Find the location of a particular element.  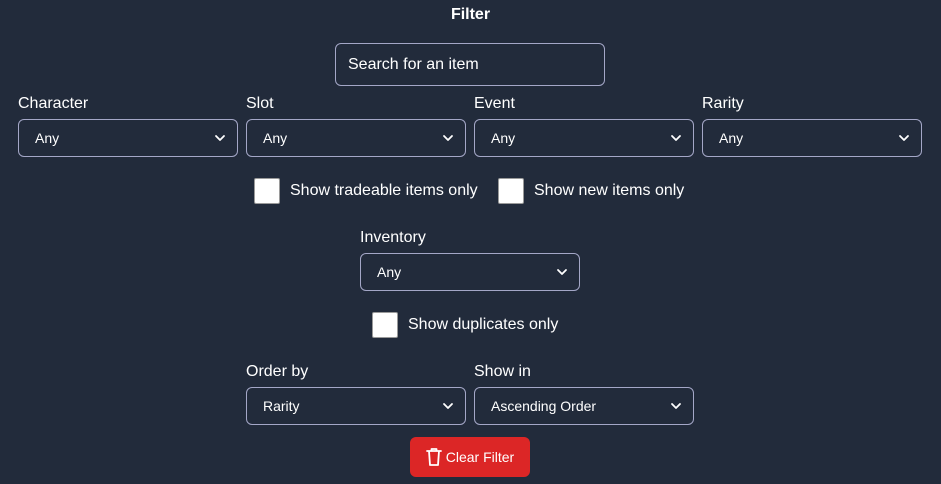

show-in-select: Ascending Order is located at coordinates (584, 406).